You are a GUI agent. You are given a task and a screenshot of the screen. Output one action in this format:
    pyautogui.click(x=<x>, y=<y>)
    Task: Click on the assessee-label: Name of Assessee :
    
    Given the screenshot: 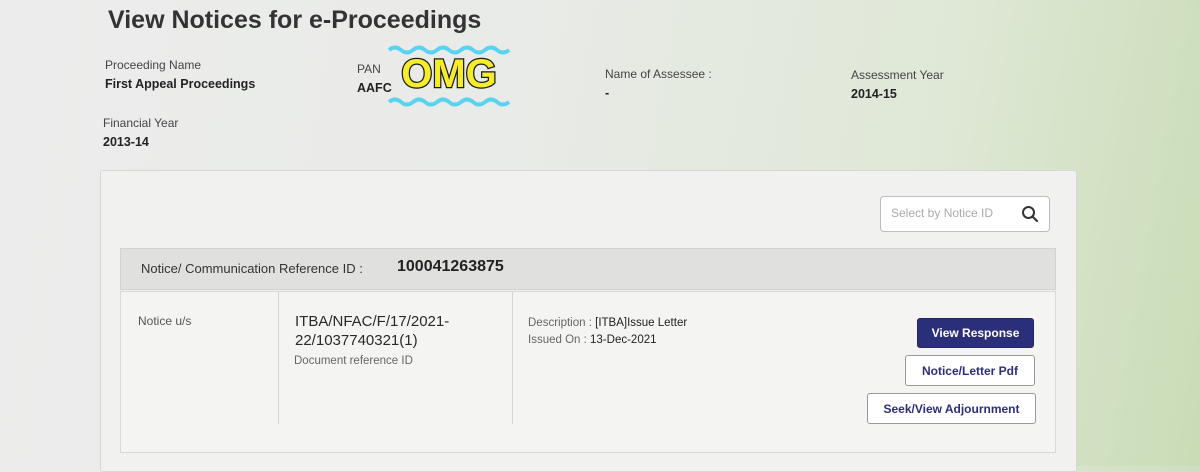 What is the action you would take?
    pyautogui.click(x=658, y=74)
    